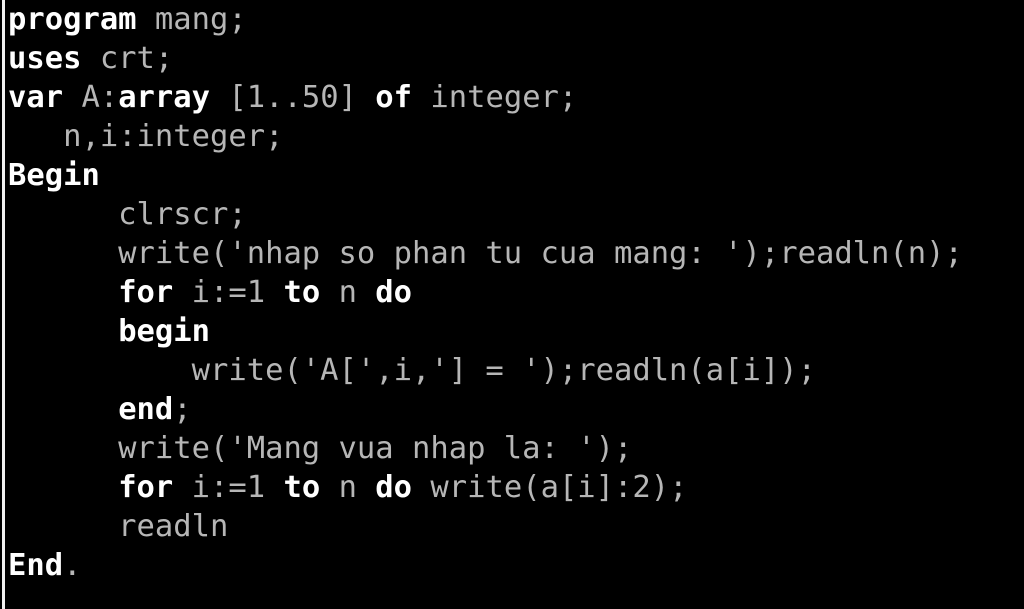 The width and height of the screenshot is (1024, 609). What do you see at coordinates (72, 565) in the screenshot?
I see `code-token: .` at bounding box center [72, 565].